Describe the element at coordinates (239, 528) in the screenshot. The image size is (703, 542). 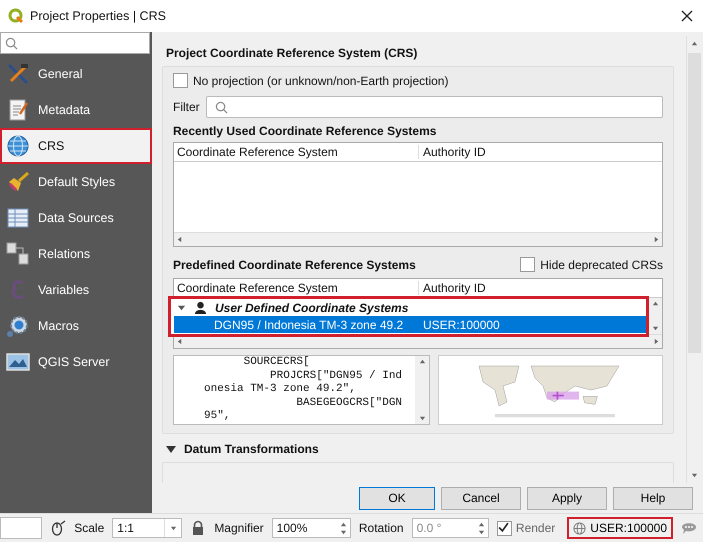
I see `magnifier-label: Magnifier` at that location.